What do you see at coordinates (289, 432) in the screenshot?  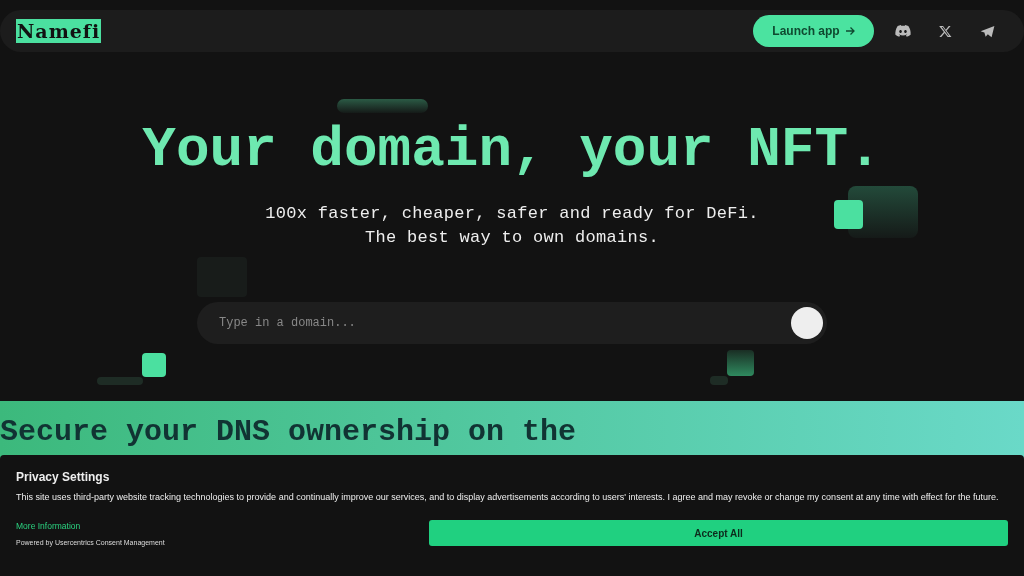 I see `section-heading: Secure your DNS ownership on the` at bounding box center [289, 432].